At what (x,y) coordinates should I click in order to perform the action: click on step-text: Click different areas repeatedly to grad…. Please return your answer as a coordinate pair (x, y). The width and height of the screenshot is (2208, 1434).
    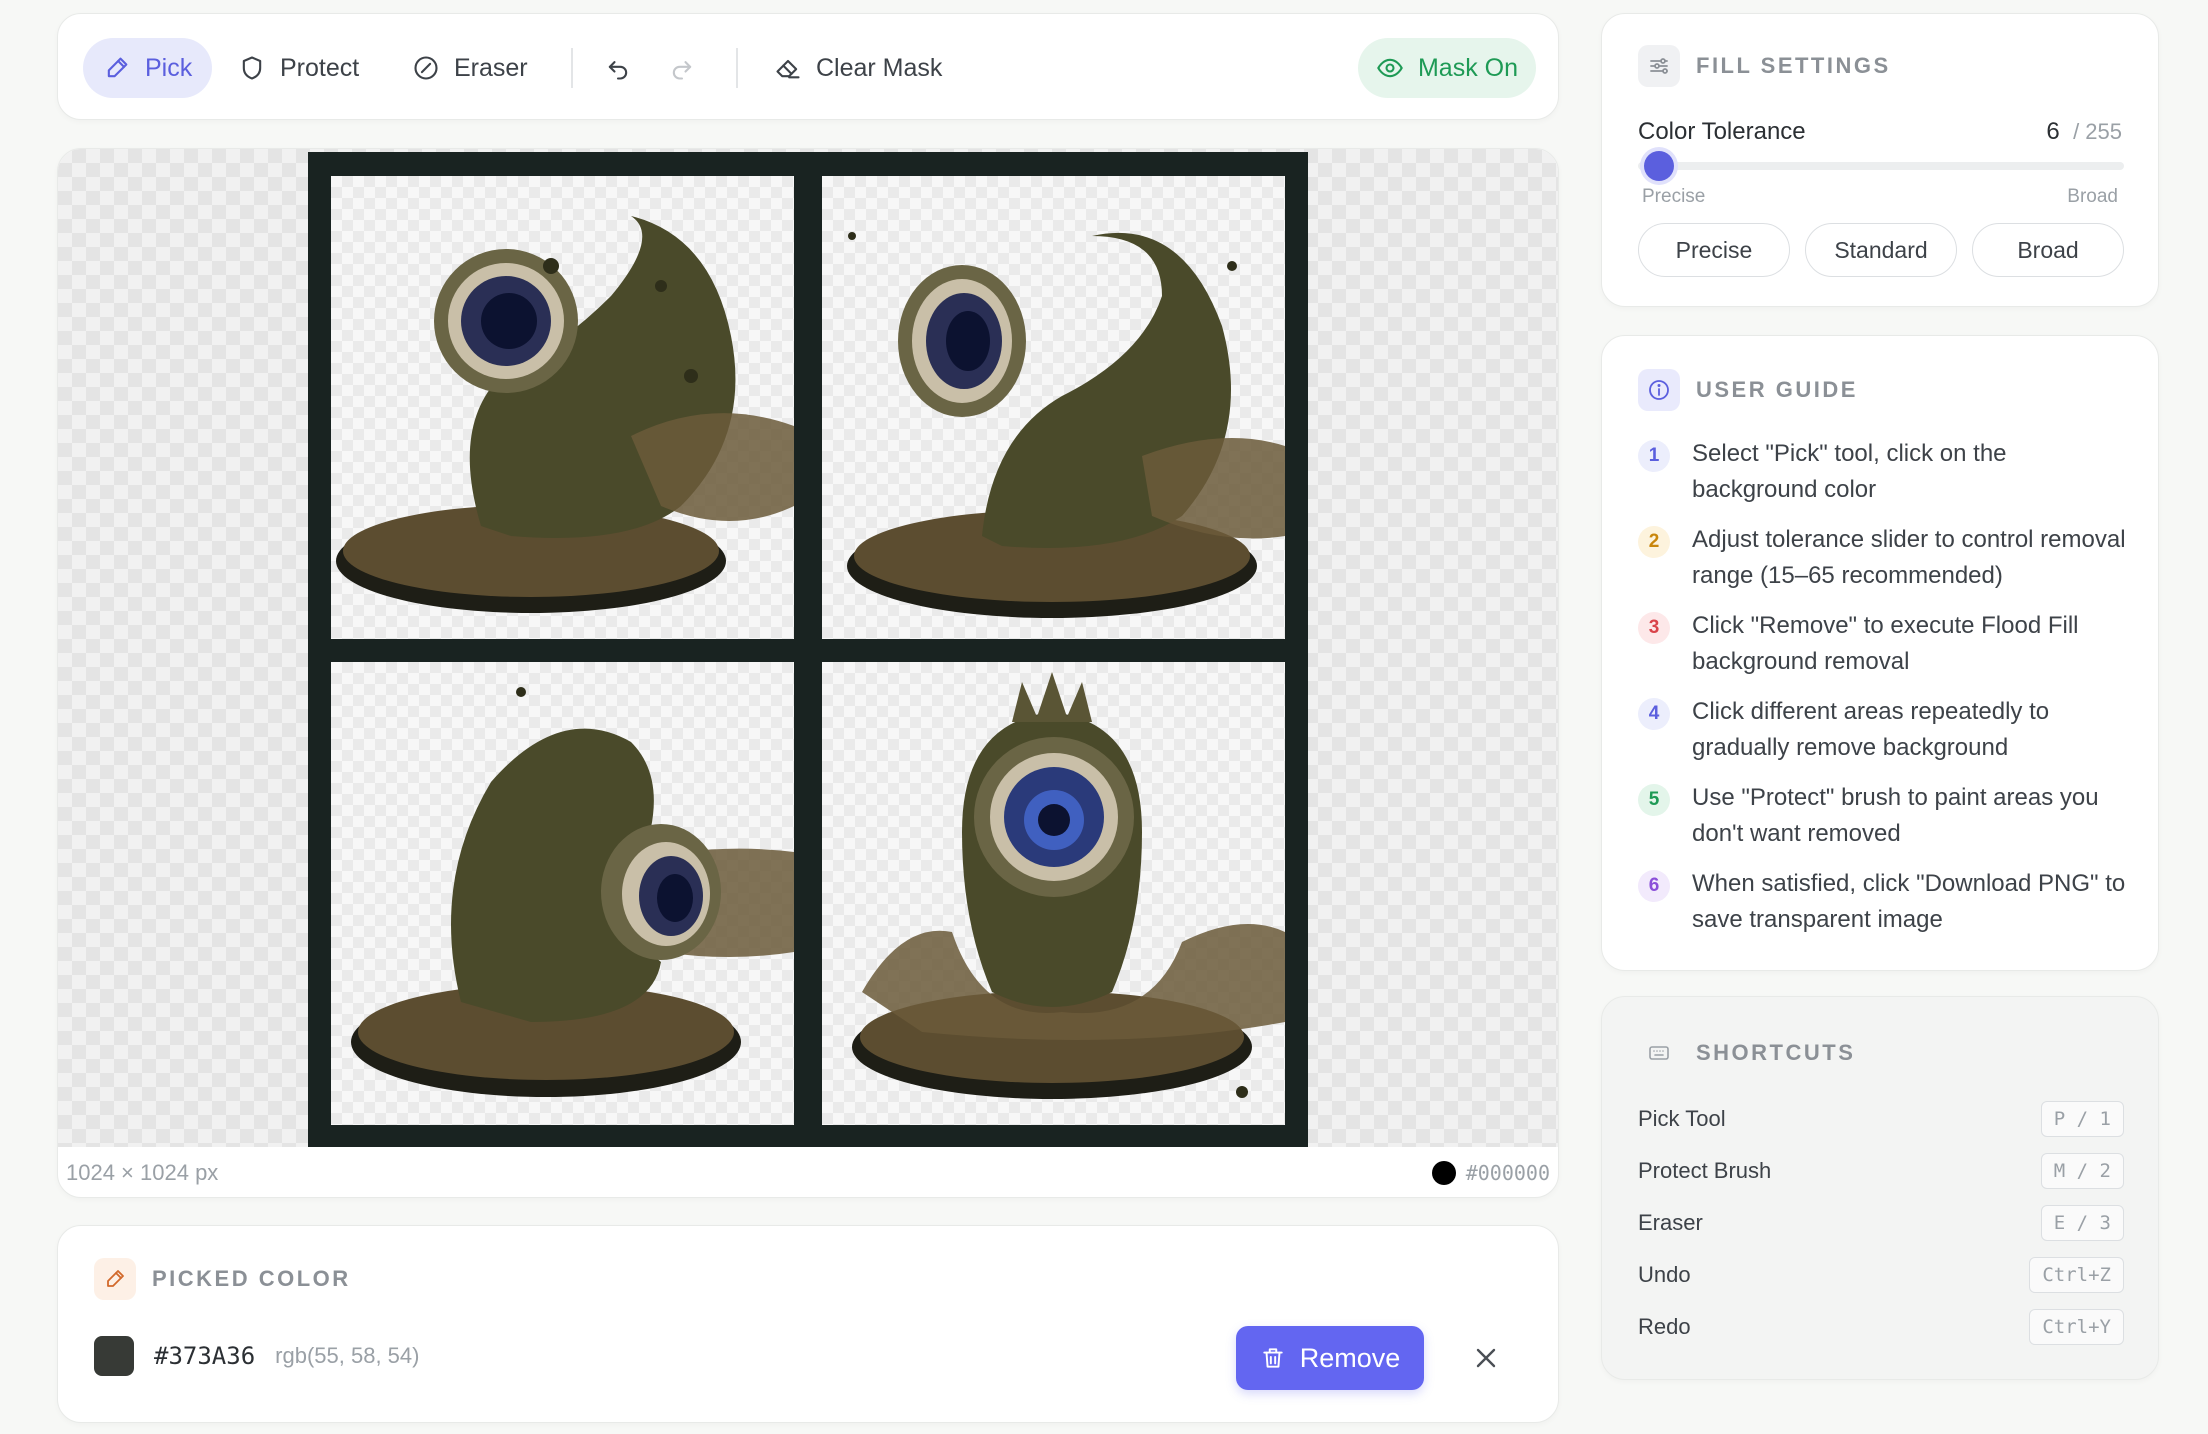
    Looking at the image, I should click on (1871, 729).